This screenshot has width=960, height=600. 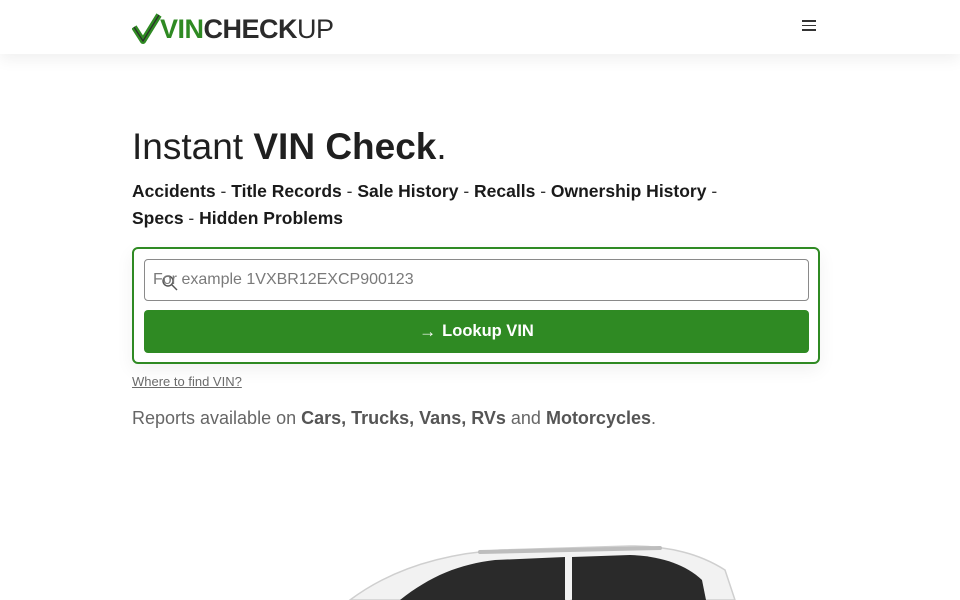 I want to click on vin-input-wrapper, so click(x=476, y=280).